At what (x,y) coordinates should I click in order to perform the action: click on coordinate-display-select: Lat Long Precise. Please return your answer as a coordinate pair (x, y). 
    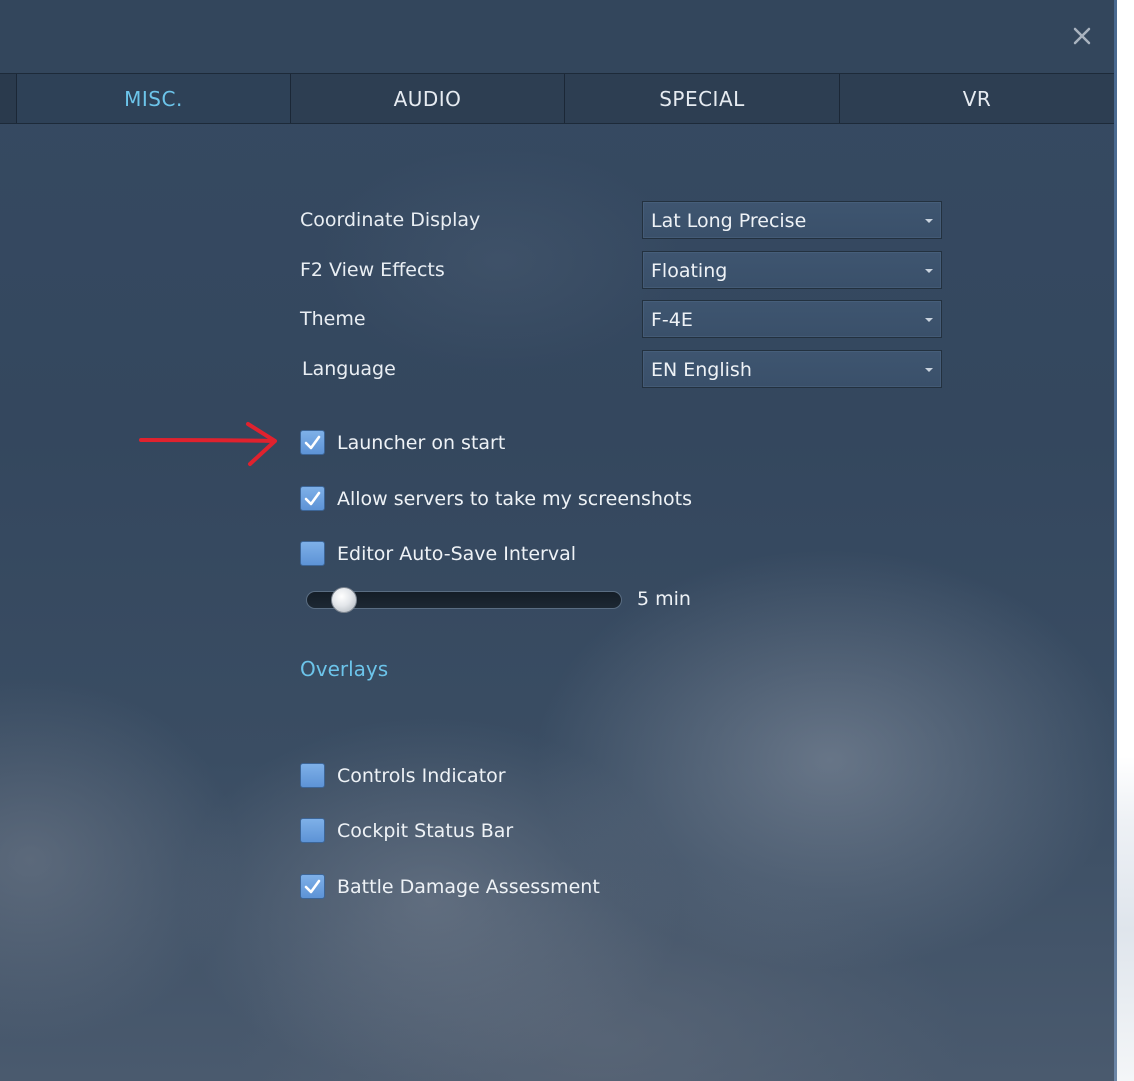
    Looking at the image, I should click on (792, 220).